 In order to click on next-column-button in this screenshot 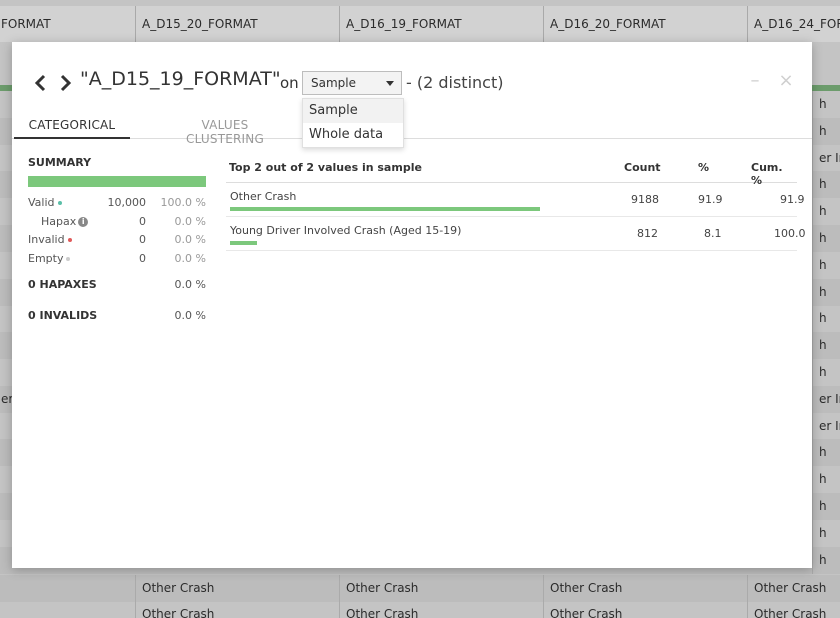, I will do `click(65, 83)`.